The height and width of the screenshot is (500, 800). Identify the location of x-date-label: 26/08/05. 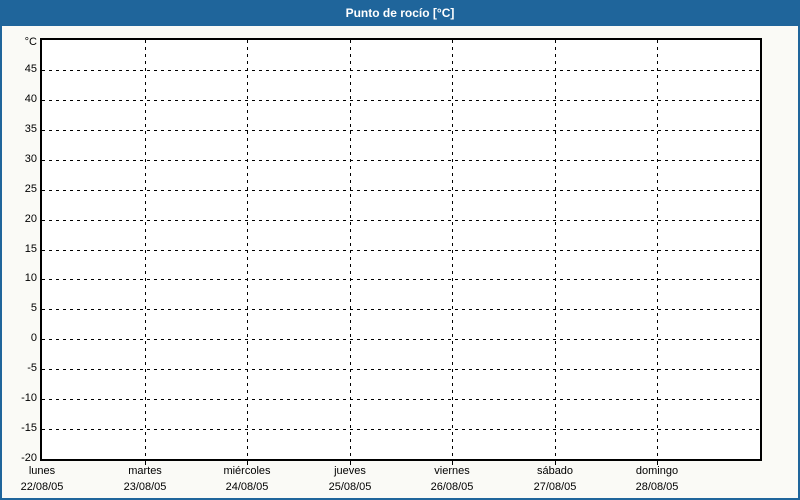
(452, 487).